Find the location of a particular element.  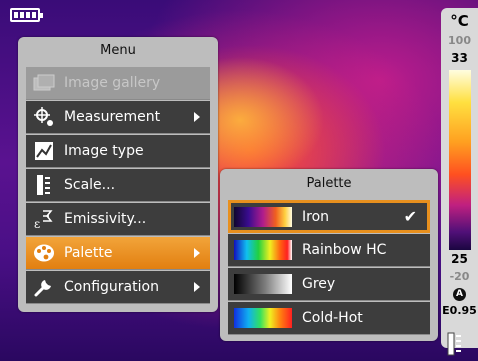

checkmark-icon: ✔ is located at coordinates (410, 216).